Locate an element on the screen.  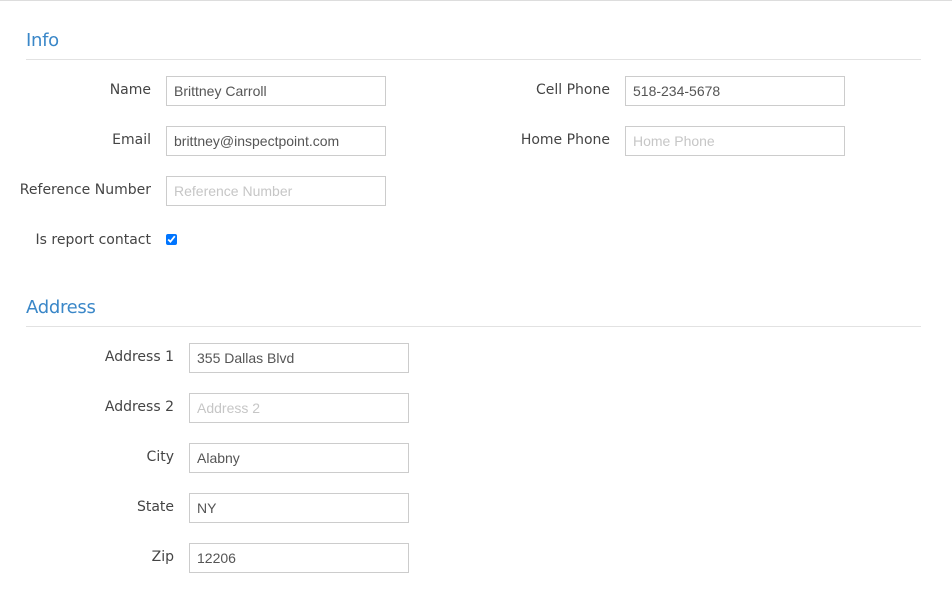
name-label: Name is located at coordinates (130, 90).